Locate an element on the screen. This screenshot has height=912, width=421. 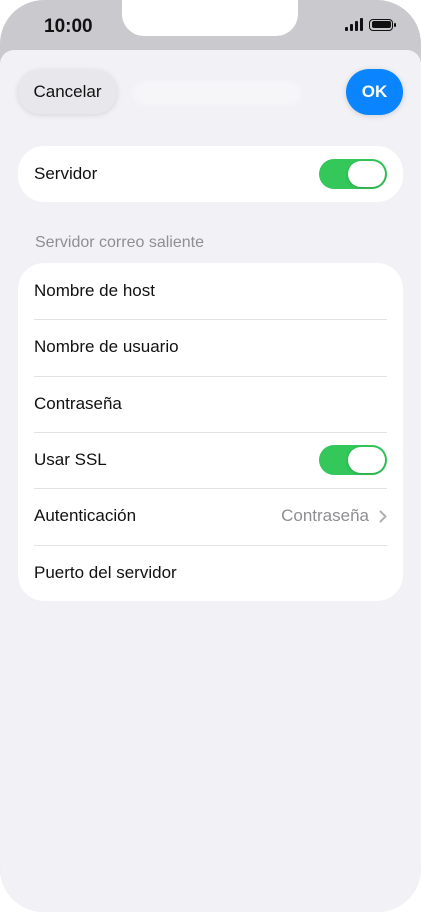
server-port-row: Puerto del servidor is located at coordinates (210, 572).